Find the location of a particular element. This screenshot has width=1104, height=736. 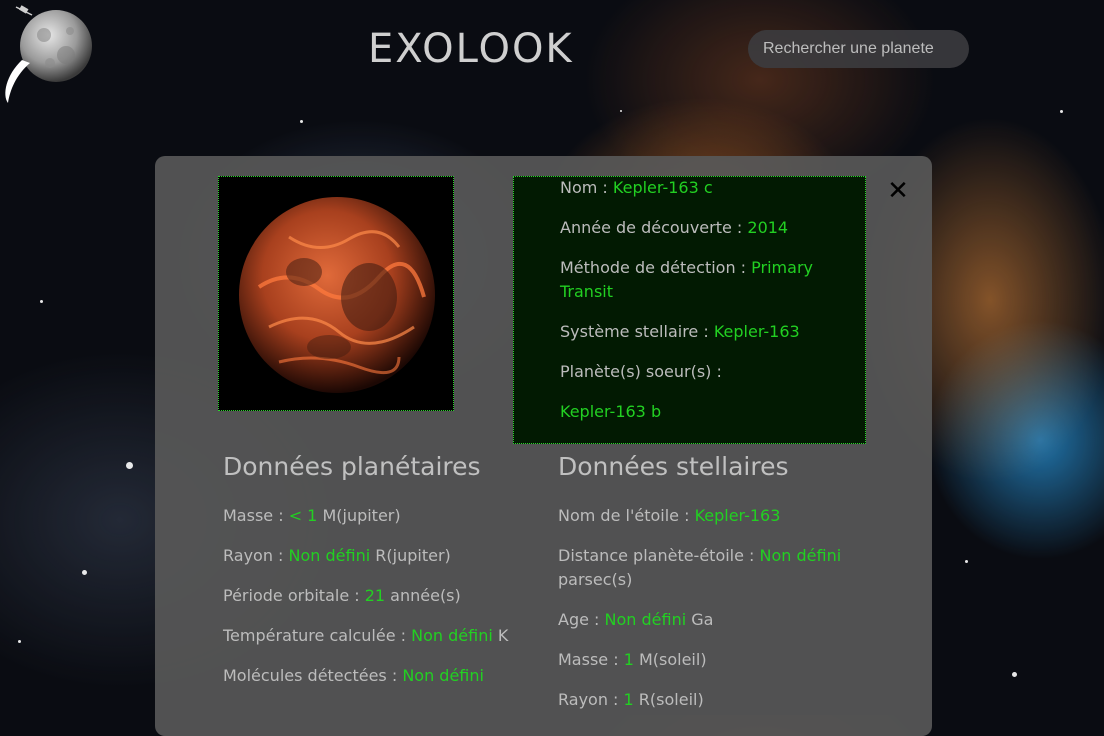

planet-mass-unit: M(jupiter) is located at coordinates (359, 515).